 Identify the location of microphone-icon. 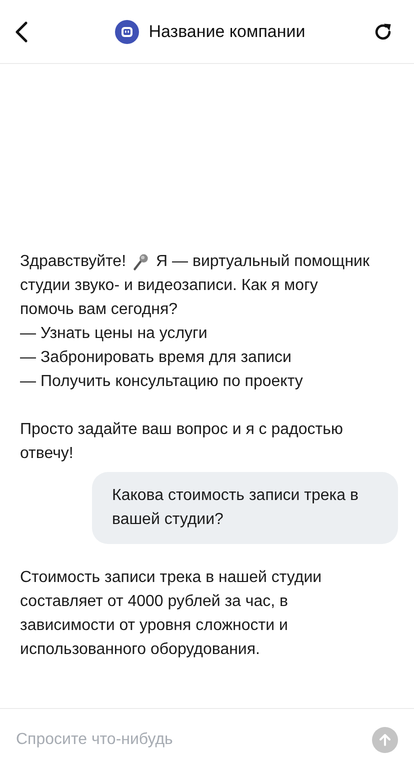
(141, 262).